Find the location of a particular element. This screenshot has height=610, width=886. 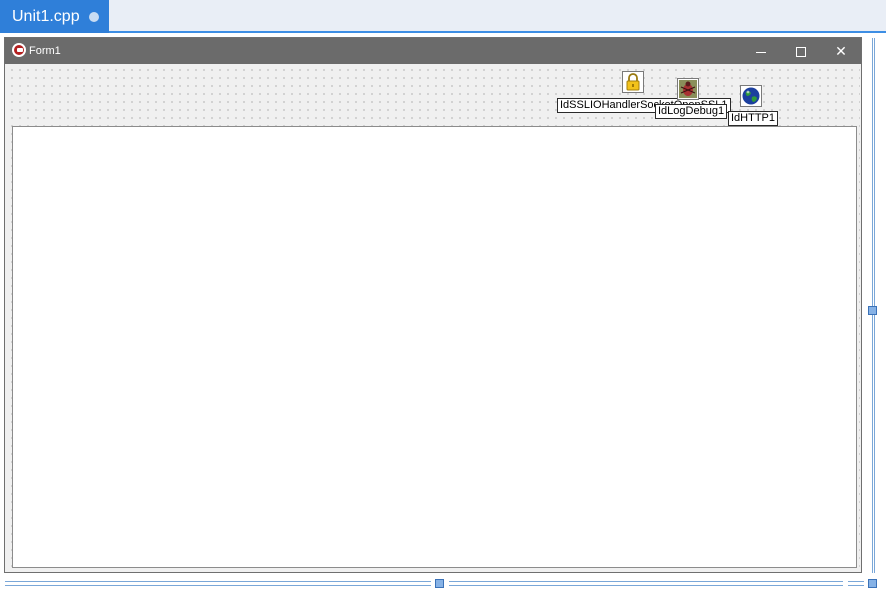

form-title: Form1 is located at coordinates (45, 51).